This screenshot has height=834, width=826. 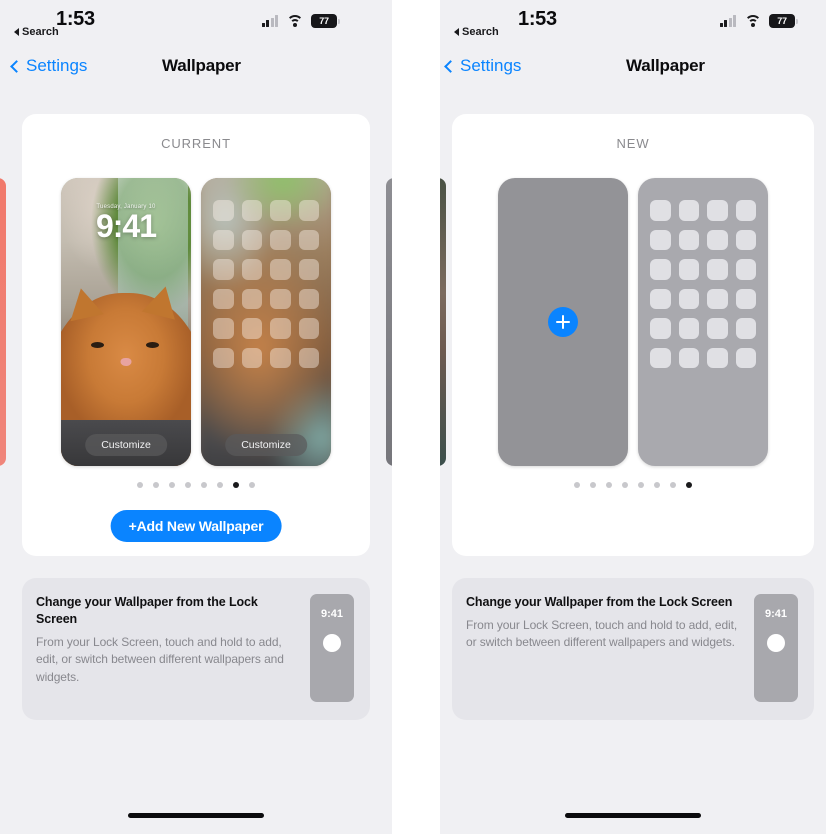 What do you see at coordinates (196, 143) in the screenshot?
I see `section-header-current: CURRENT` at bounding box center [196, 143].